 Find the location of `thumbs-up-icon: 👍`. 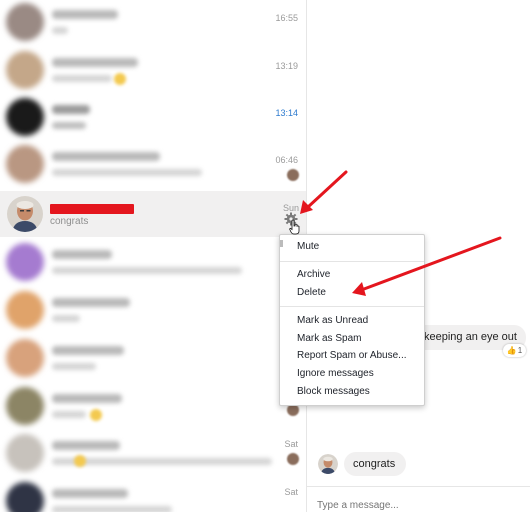

thumbs-up-icon: 👍 is located at coordinates (511, 350).